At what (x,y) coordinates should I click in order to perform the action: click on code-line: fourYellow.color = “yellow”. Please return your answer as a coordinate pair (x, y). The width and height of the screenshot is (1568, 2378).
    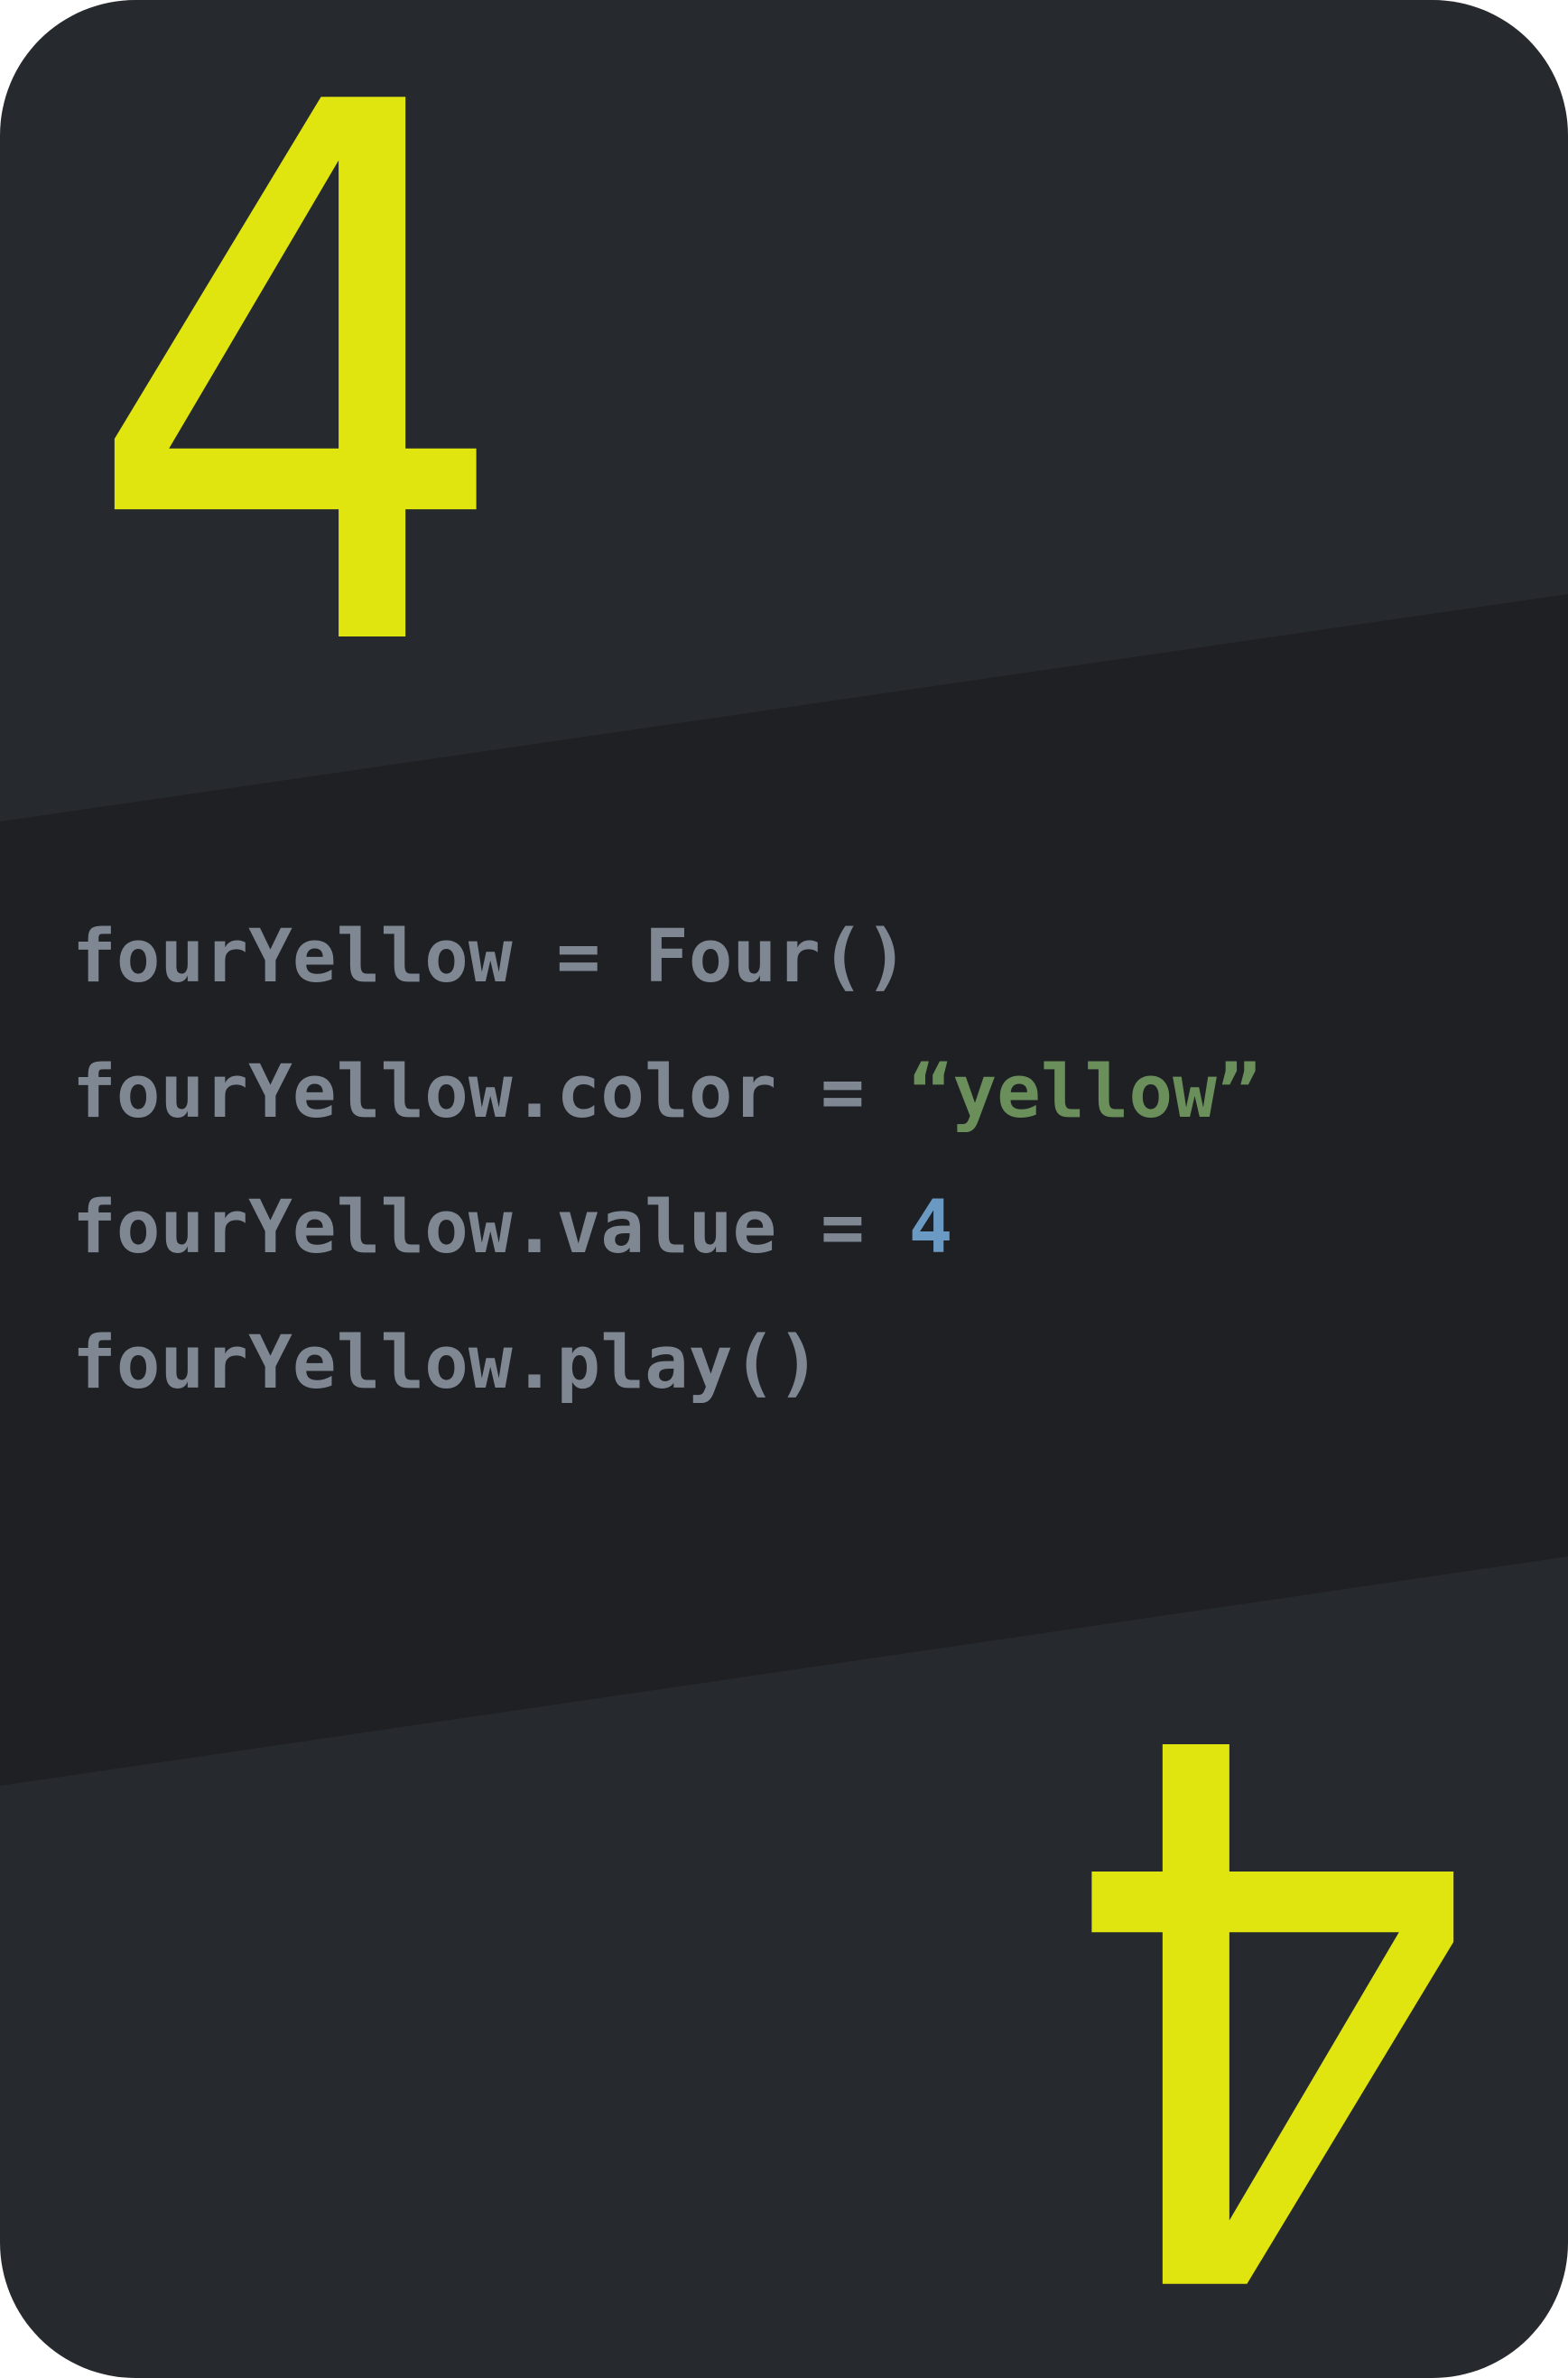
    Looking at the image, I should click on (666, 1092).